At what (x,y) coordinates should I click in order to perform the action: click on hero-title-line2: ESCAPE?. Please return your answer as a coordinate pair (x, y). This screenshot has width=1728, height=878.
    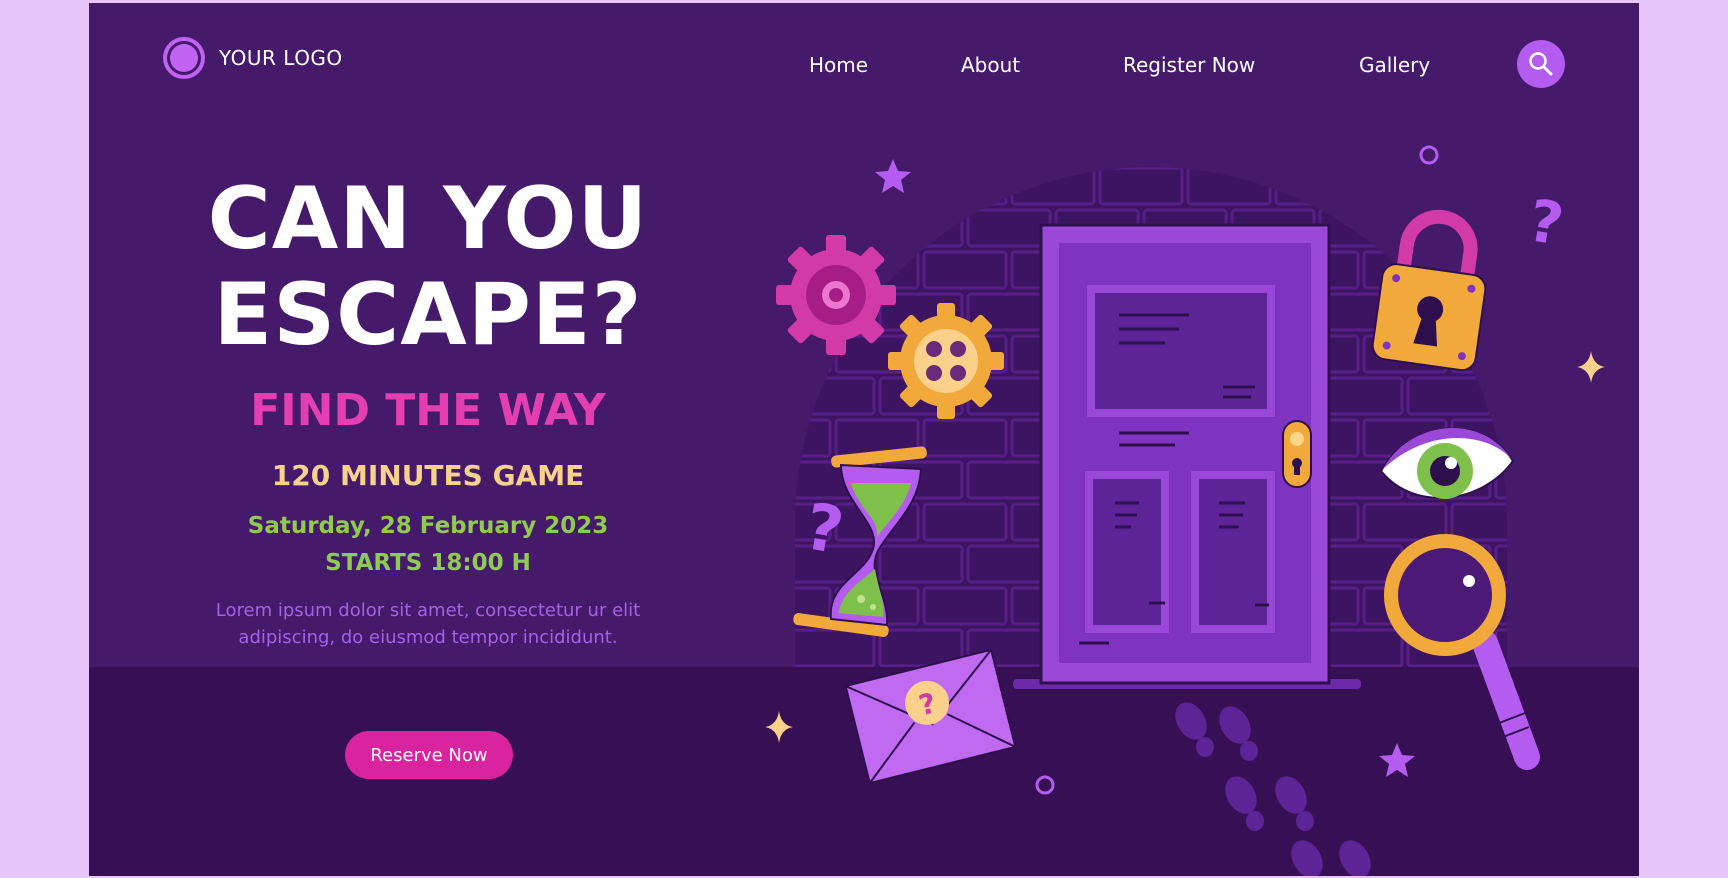
    Looking at the image, I should click on (428, 315).